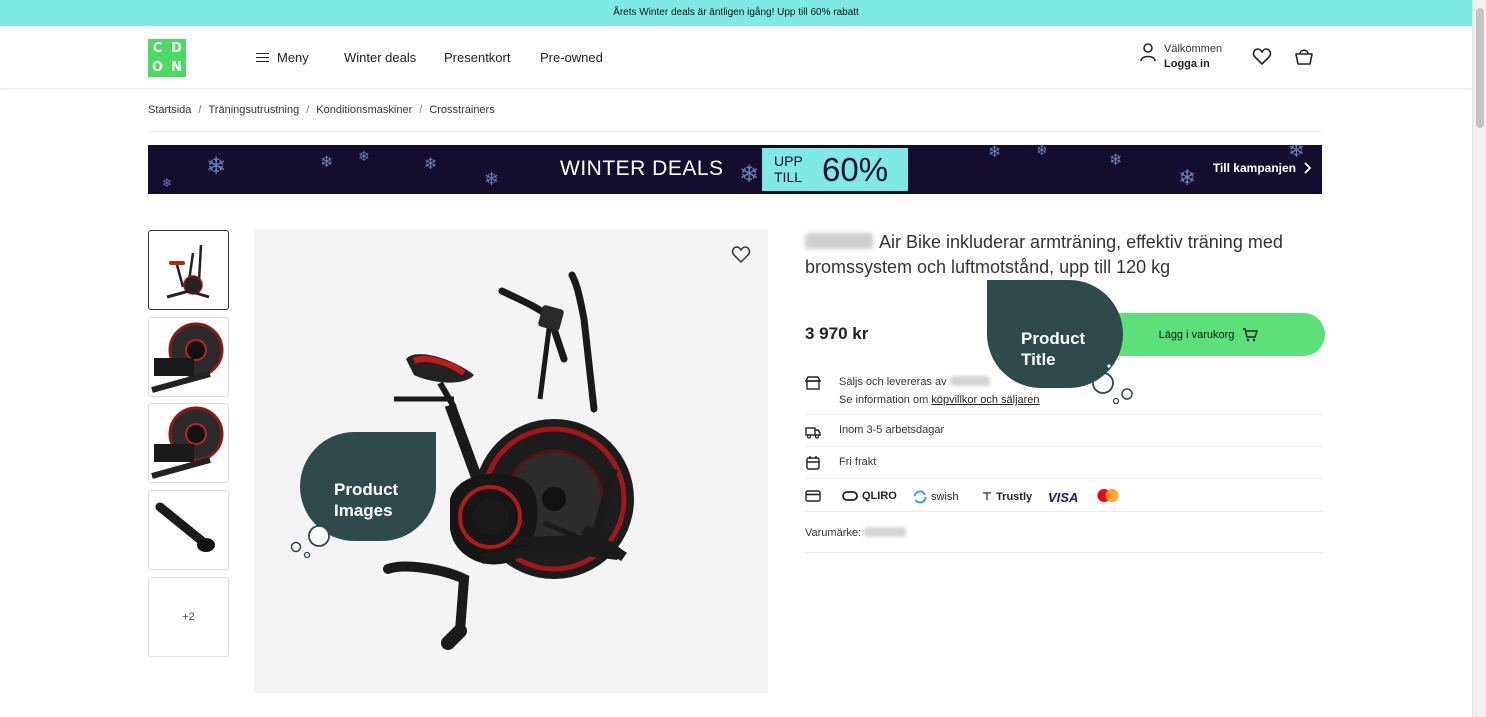 This screenshot has height=717, width=1486. I want to click on account-greeting: Välkommen, so click(1193, 49).